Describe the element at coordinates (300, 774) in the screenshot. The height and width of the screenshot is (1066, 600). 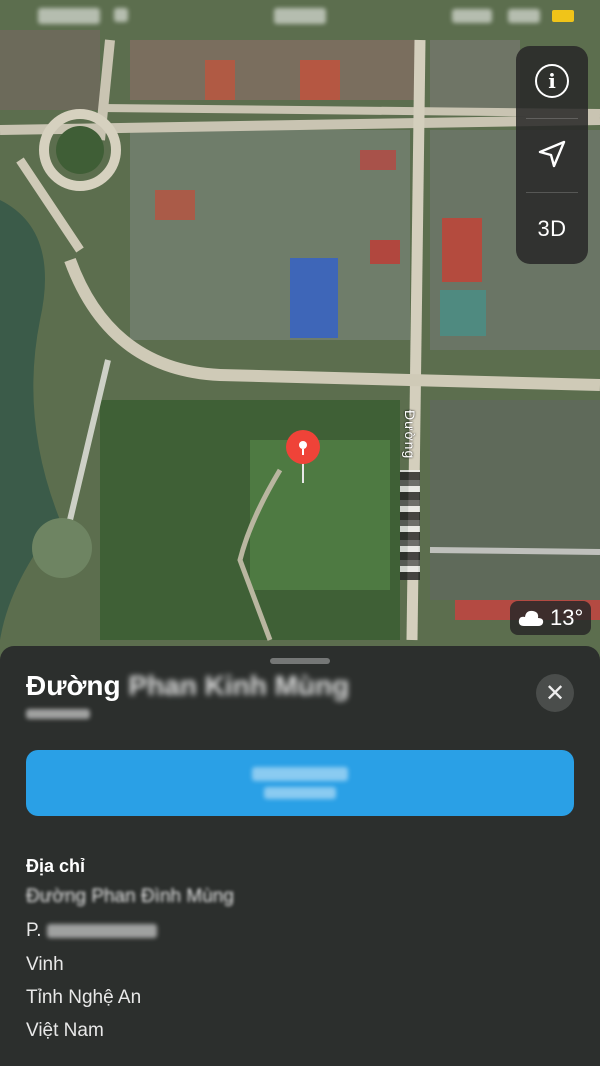
I see `directions-text-obscured` at that location.